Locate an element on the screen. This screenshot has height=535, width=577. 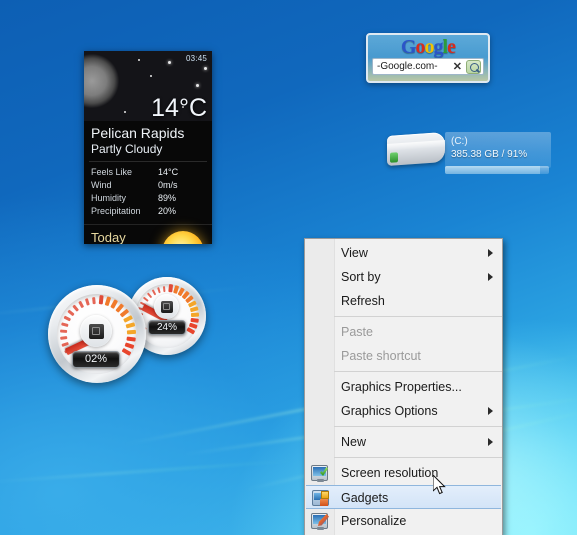
drive-capacity: 385.38 GB / 91% is located at coordinates (489, 154).